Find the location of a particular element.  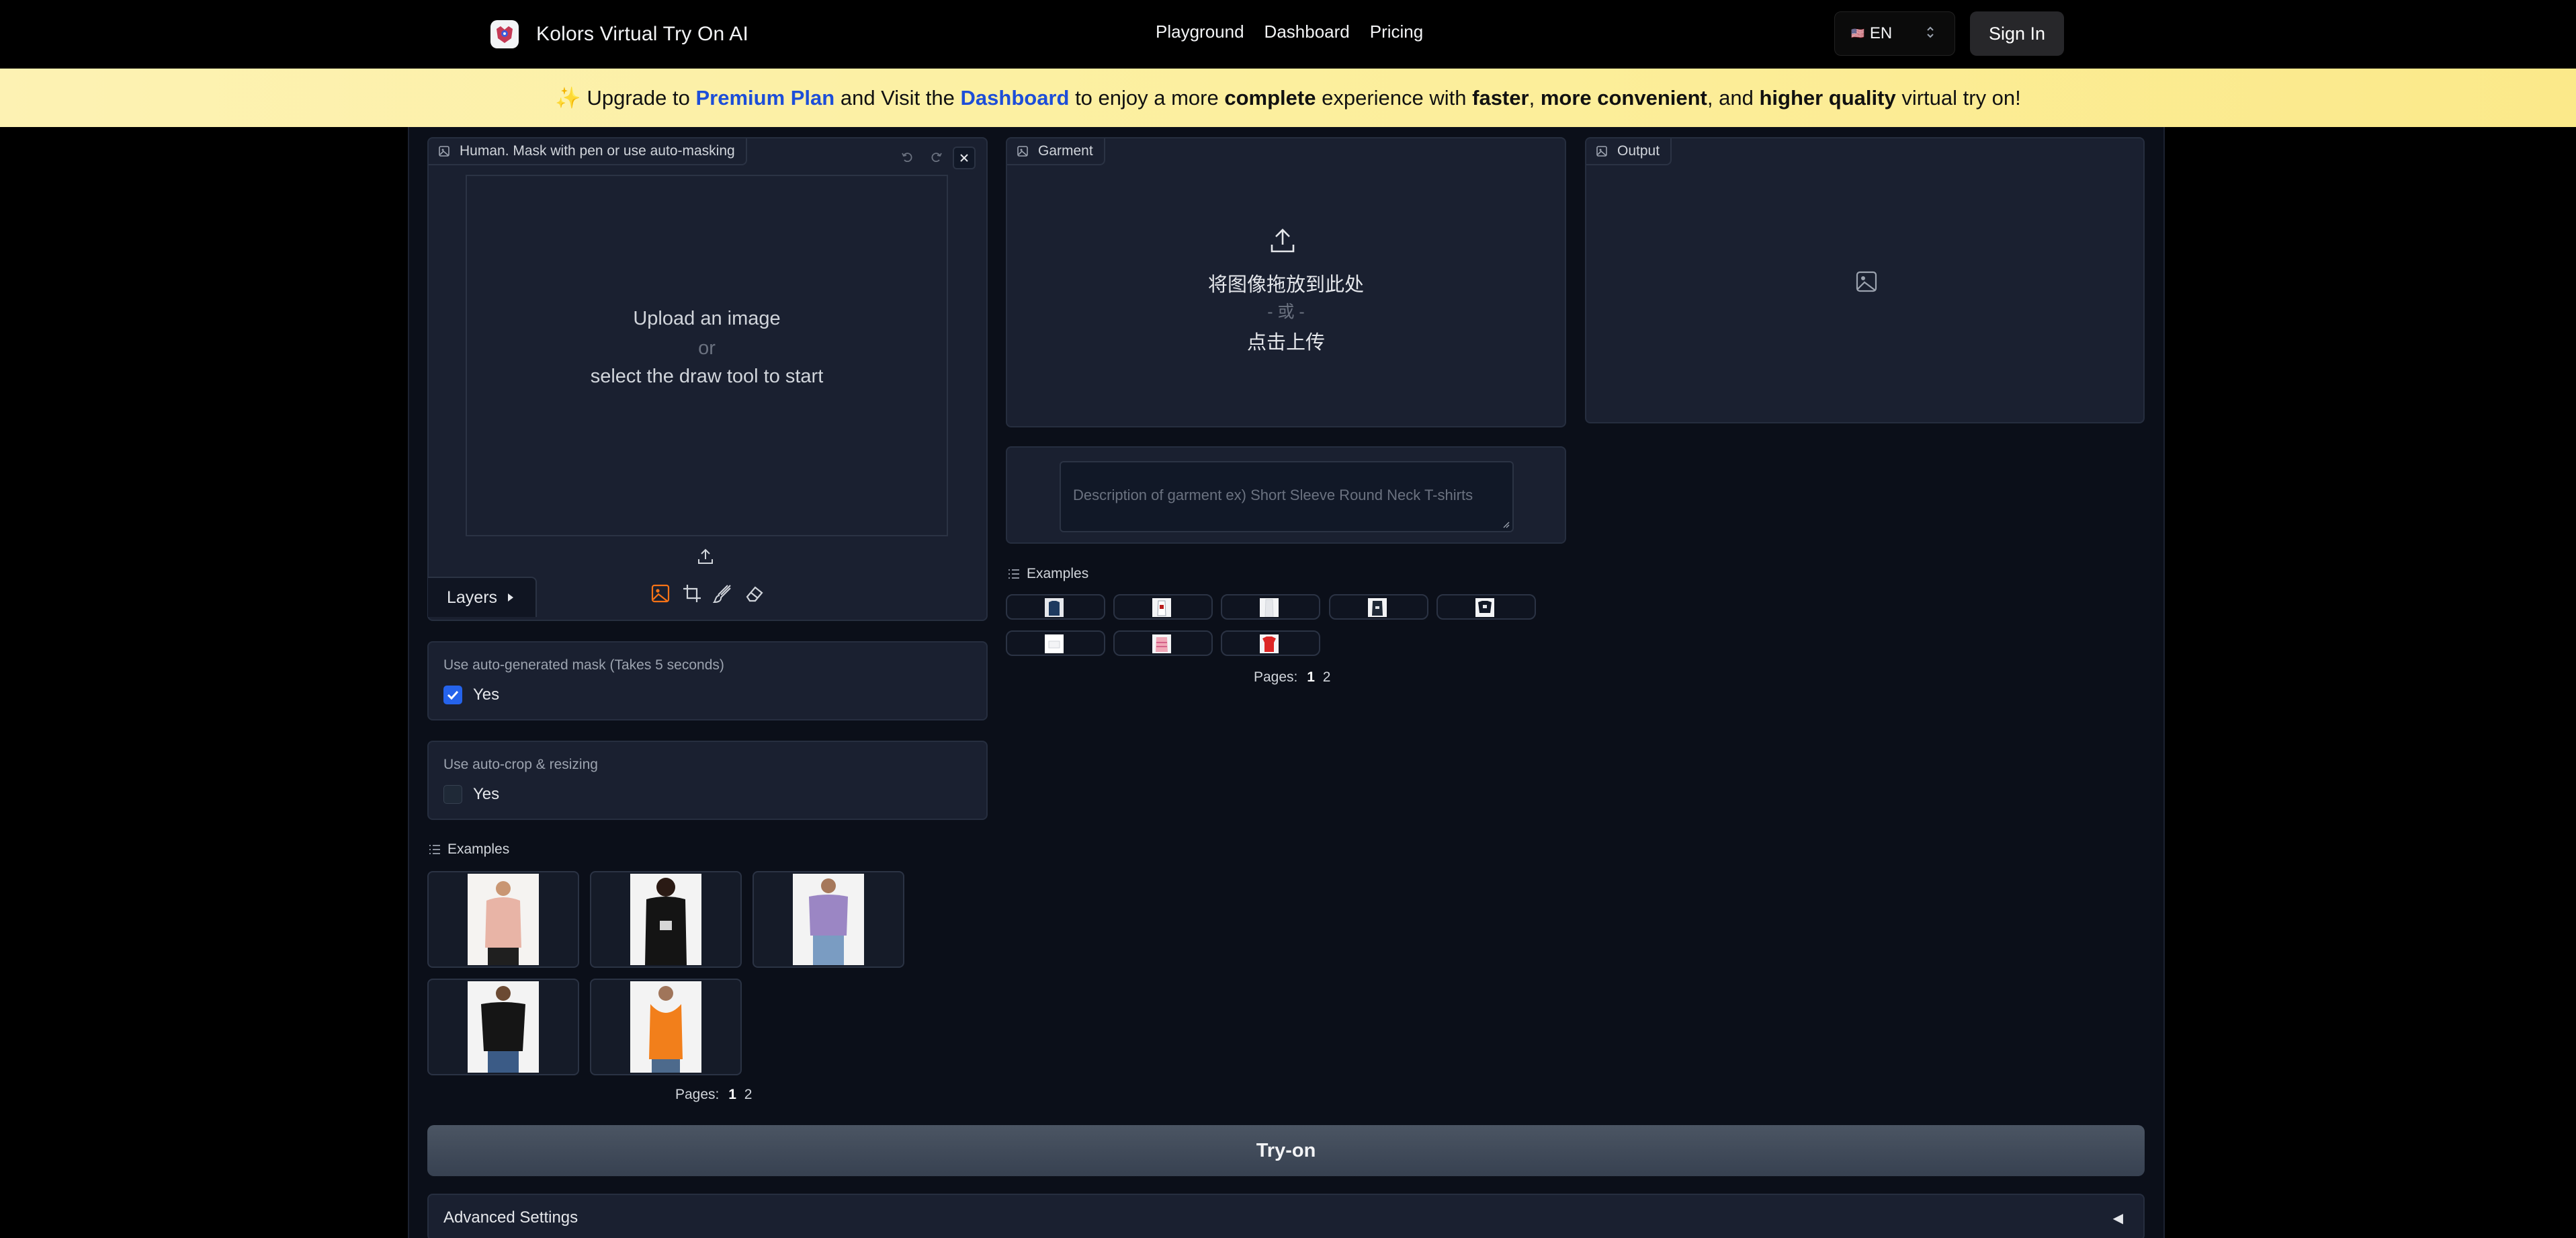

advanced-settings-accordion: Advanced Settings ◀ is located at coordinates (1286, 1216).